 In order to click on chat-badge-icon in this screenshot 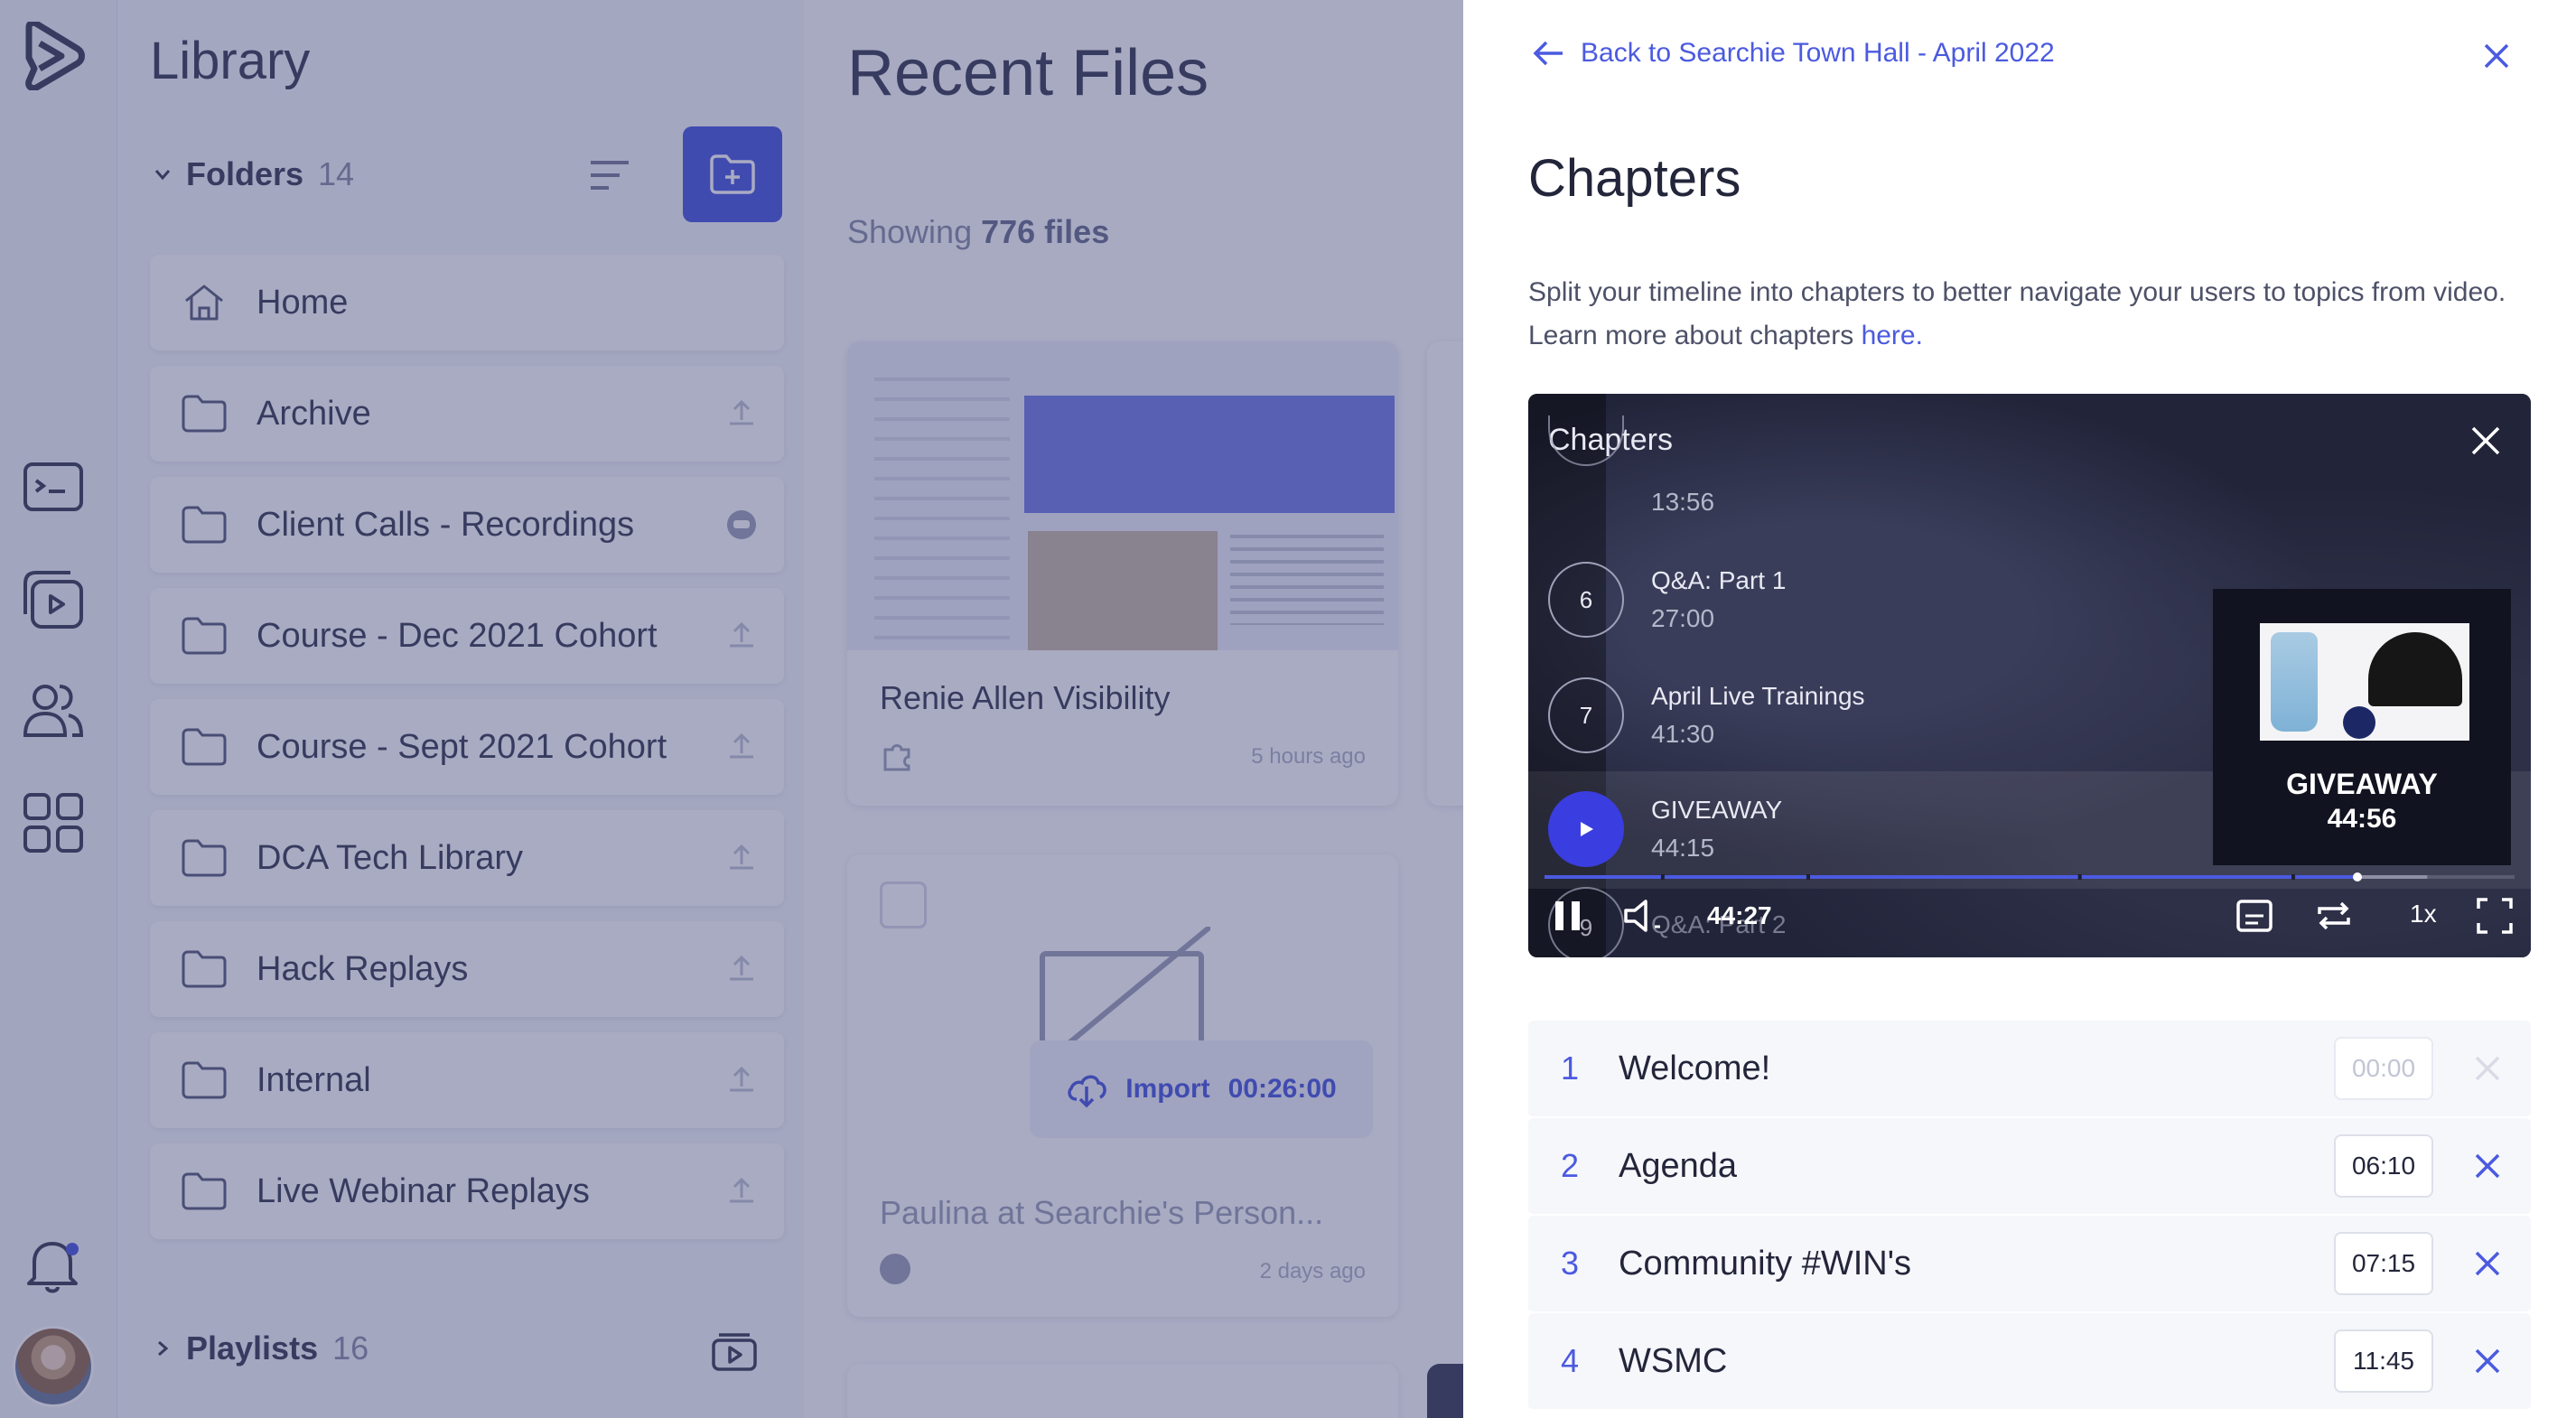, I will do `click(895, 1269)`.